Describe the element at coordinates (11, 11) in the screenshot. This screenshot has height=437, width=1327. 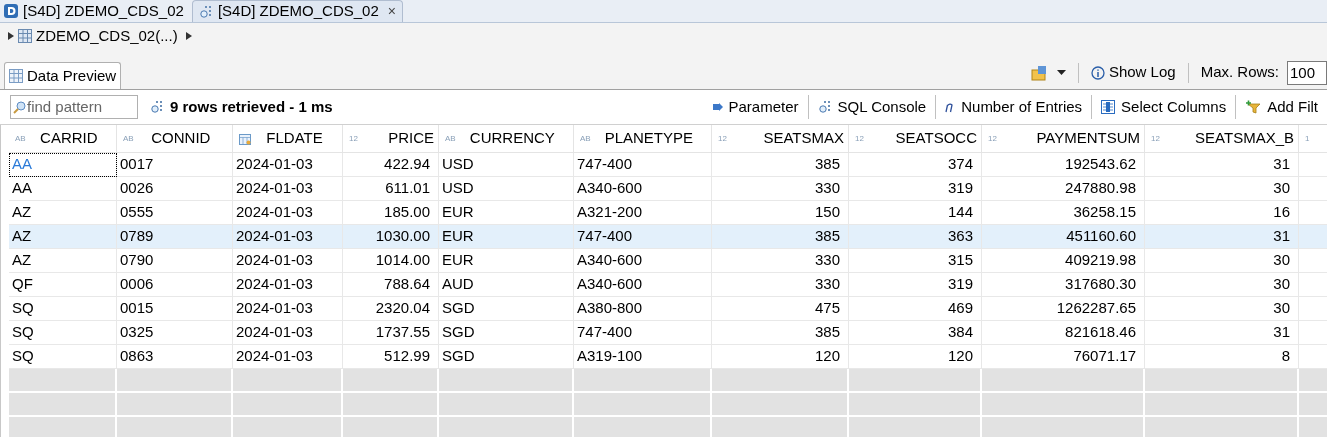
I see `database-icon` at that location.